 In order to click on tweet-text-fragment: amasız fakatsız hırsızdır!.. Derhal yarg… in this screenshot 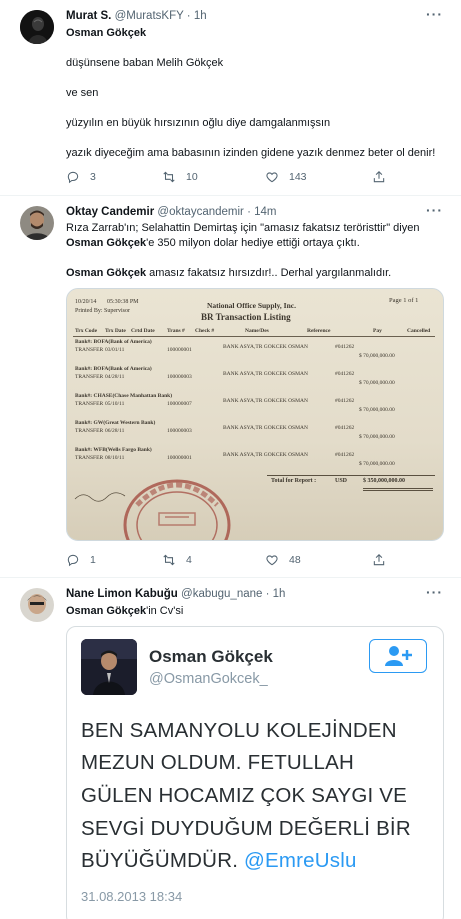, I will do `click(269, 273)`.